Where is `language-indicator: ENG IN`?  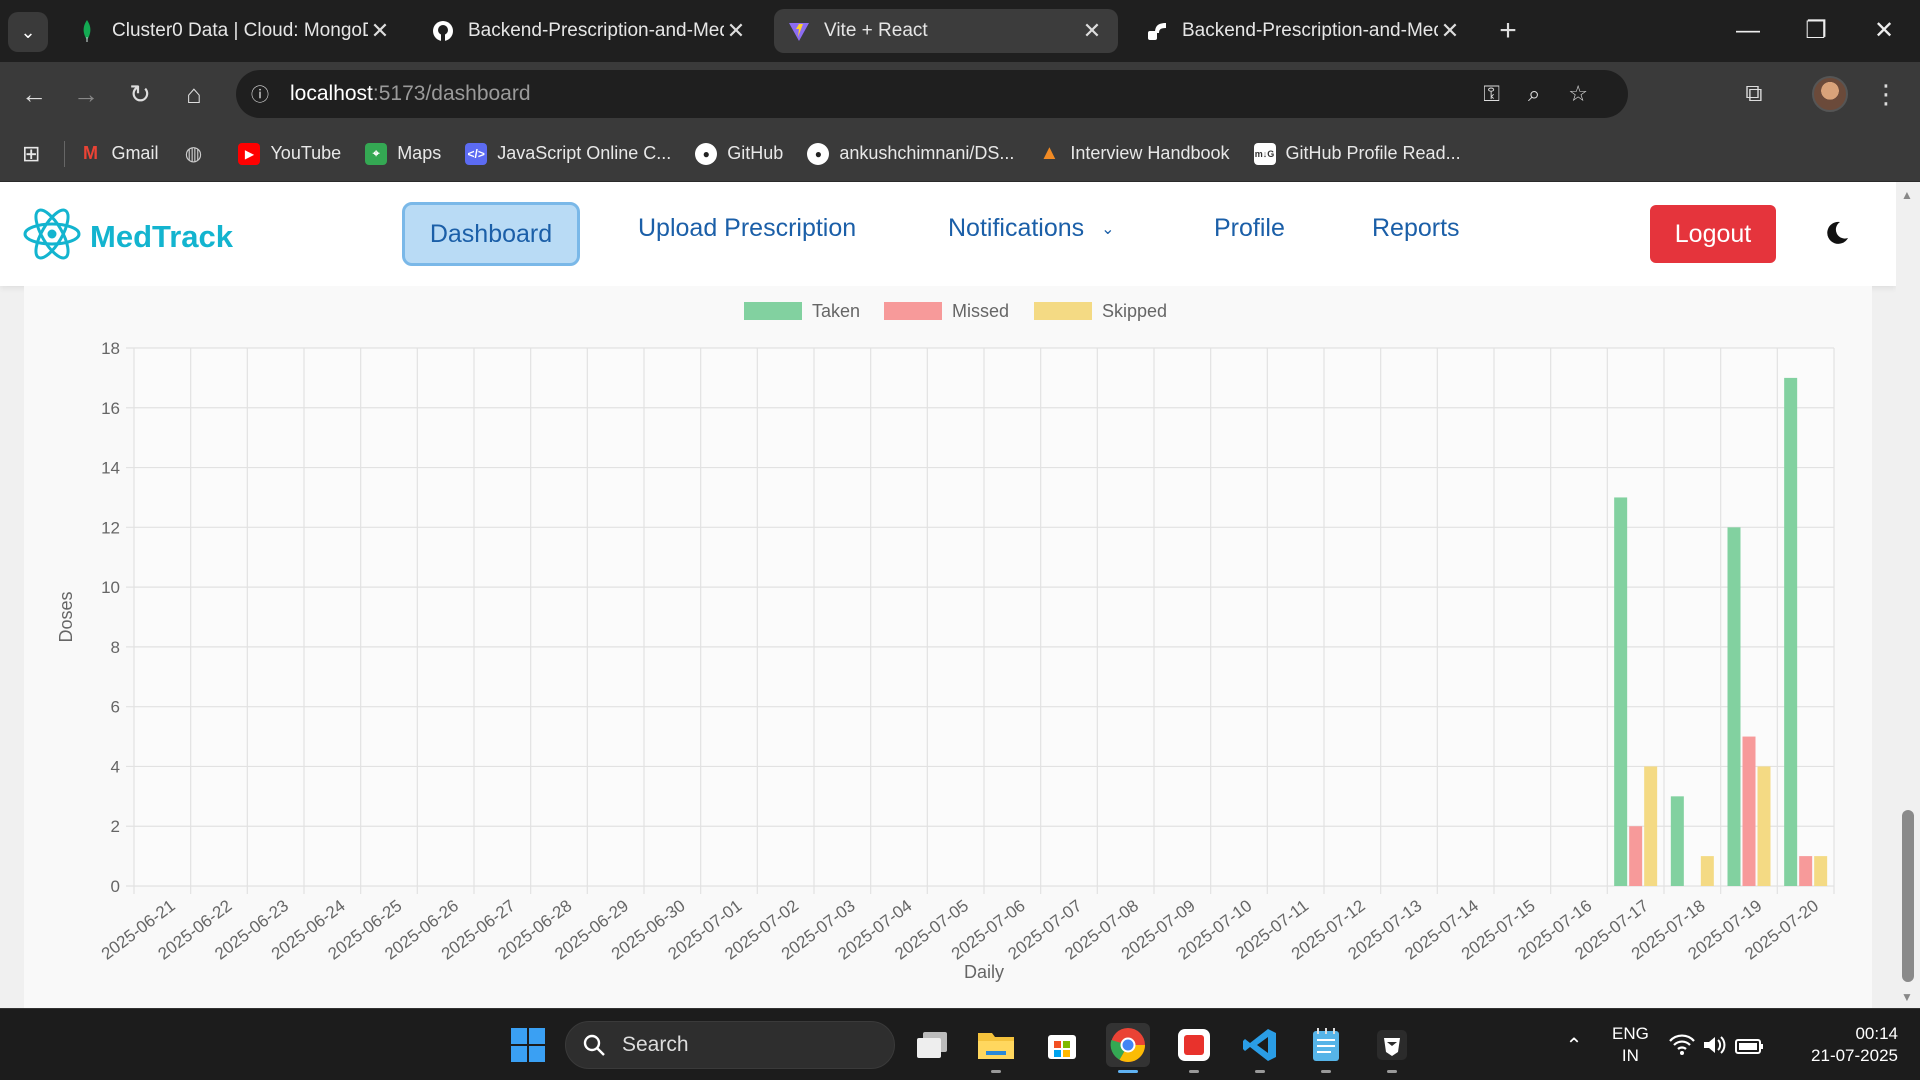
language-indicator: ENG IN is located at coordinates (1630, 1045).